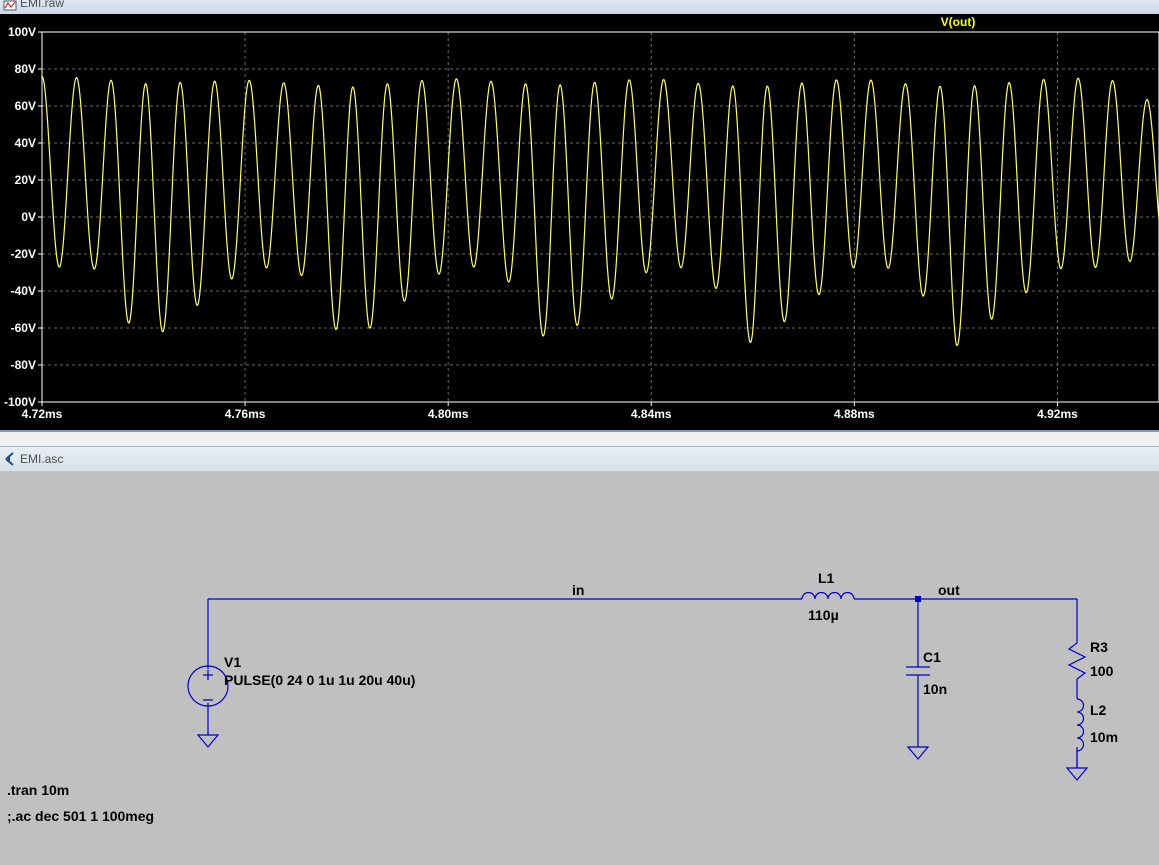  I want to click on y-tick-label: -60V, so click(23, 328).